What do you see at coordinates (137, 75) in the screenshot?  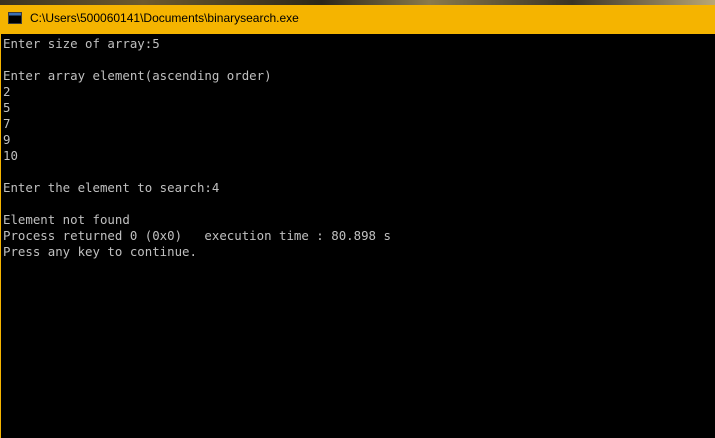 I see `console-line: Enter array element(ascending order)` at bounding box center [137, 75].